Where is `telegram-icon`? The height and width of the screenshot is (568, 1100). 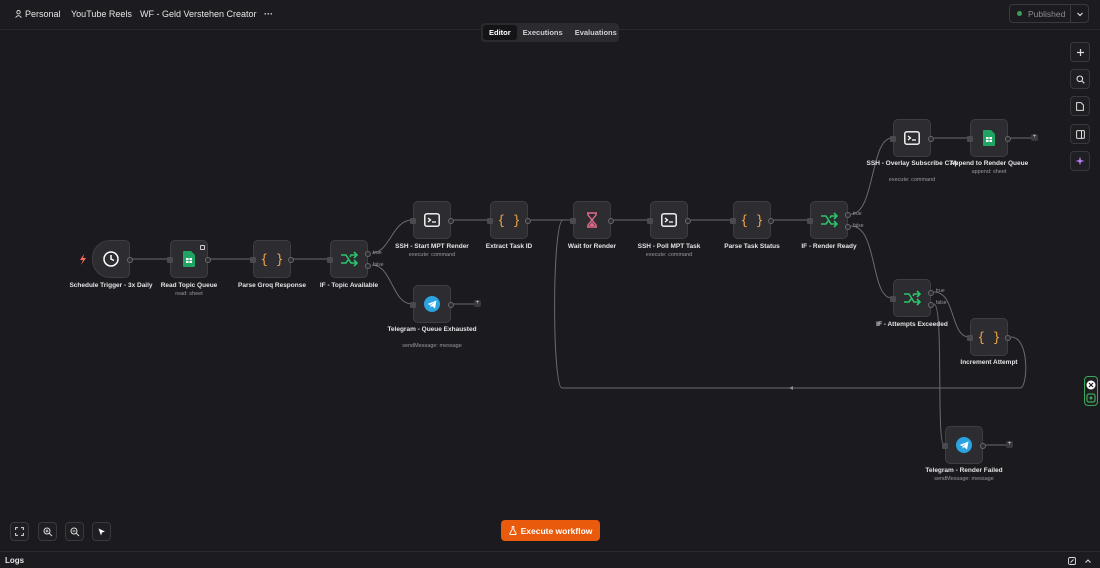 telegram-icon is located at coordinates (432, 304).